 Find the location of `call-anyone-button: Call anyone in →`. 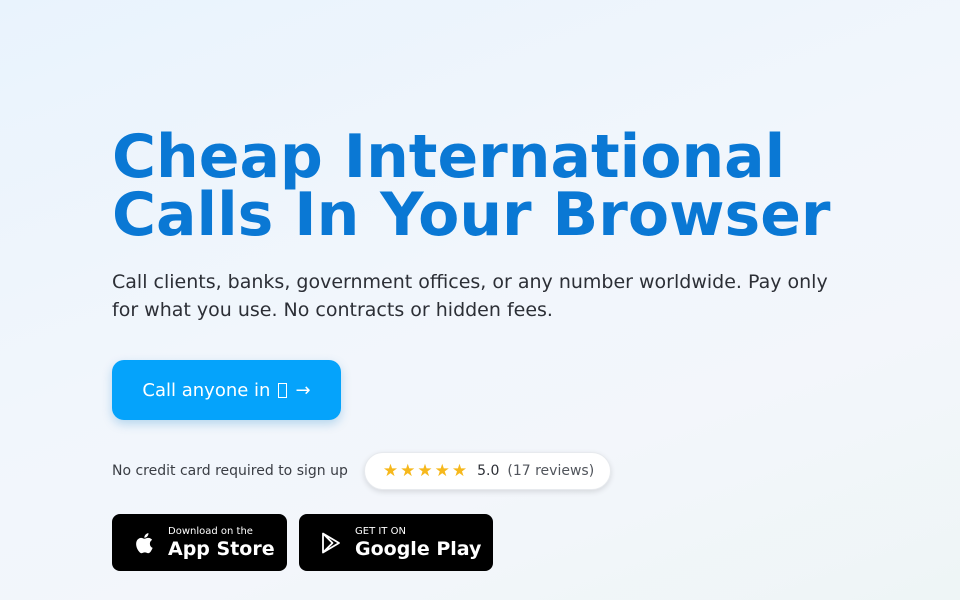

call-anyone-button: Call anyone in → is located at coordinates (226, 390).